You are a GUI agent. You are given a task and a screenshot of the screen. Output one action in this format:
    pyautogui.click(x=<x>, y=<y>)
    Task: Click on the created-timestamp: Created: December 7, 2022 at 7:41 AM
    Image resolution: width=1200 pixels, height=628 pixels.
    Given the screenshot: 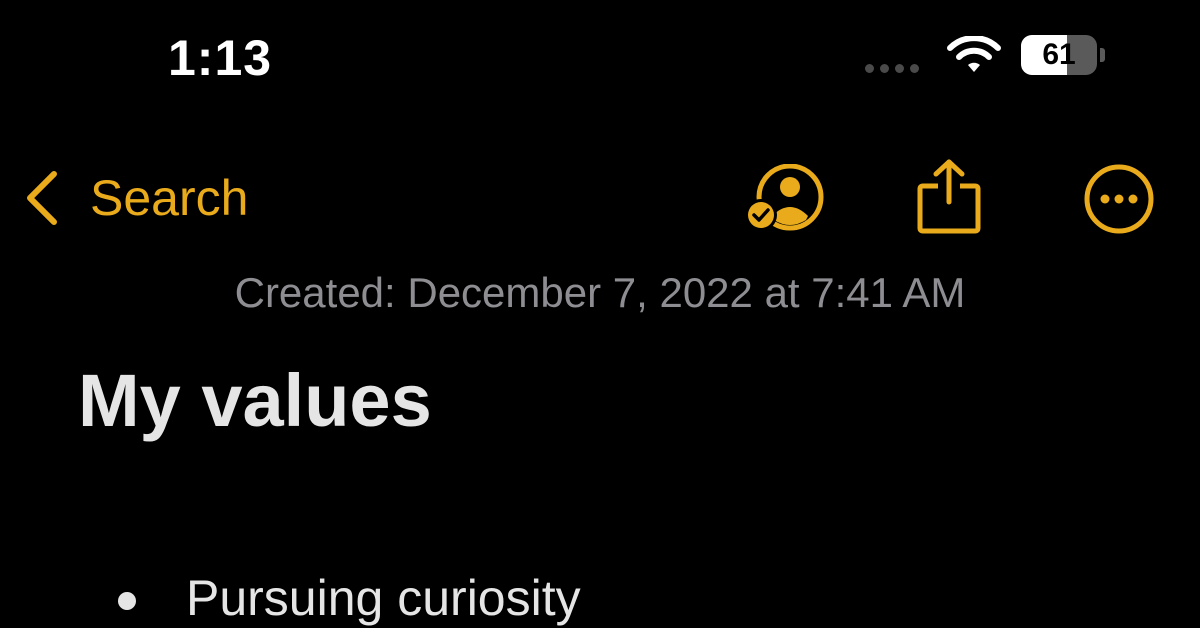 What is the action you would take?
    pyautogui.click(x=600, y=292)
    